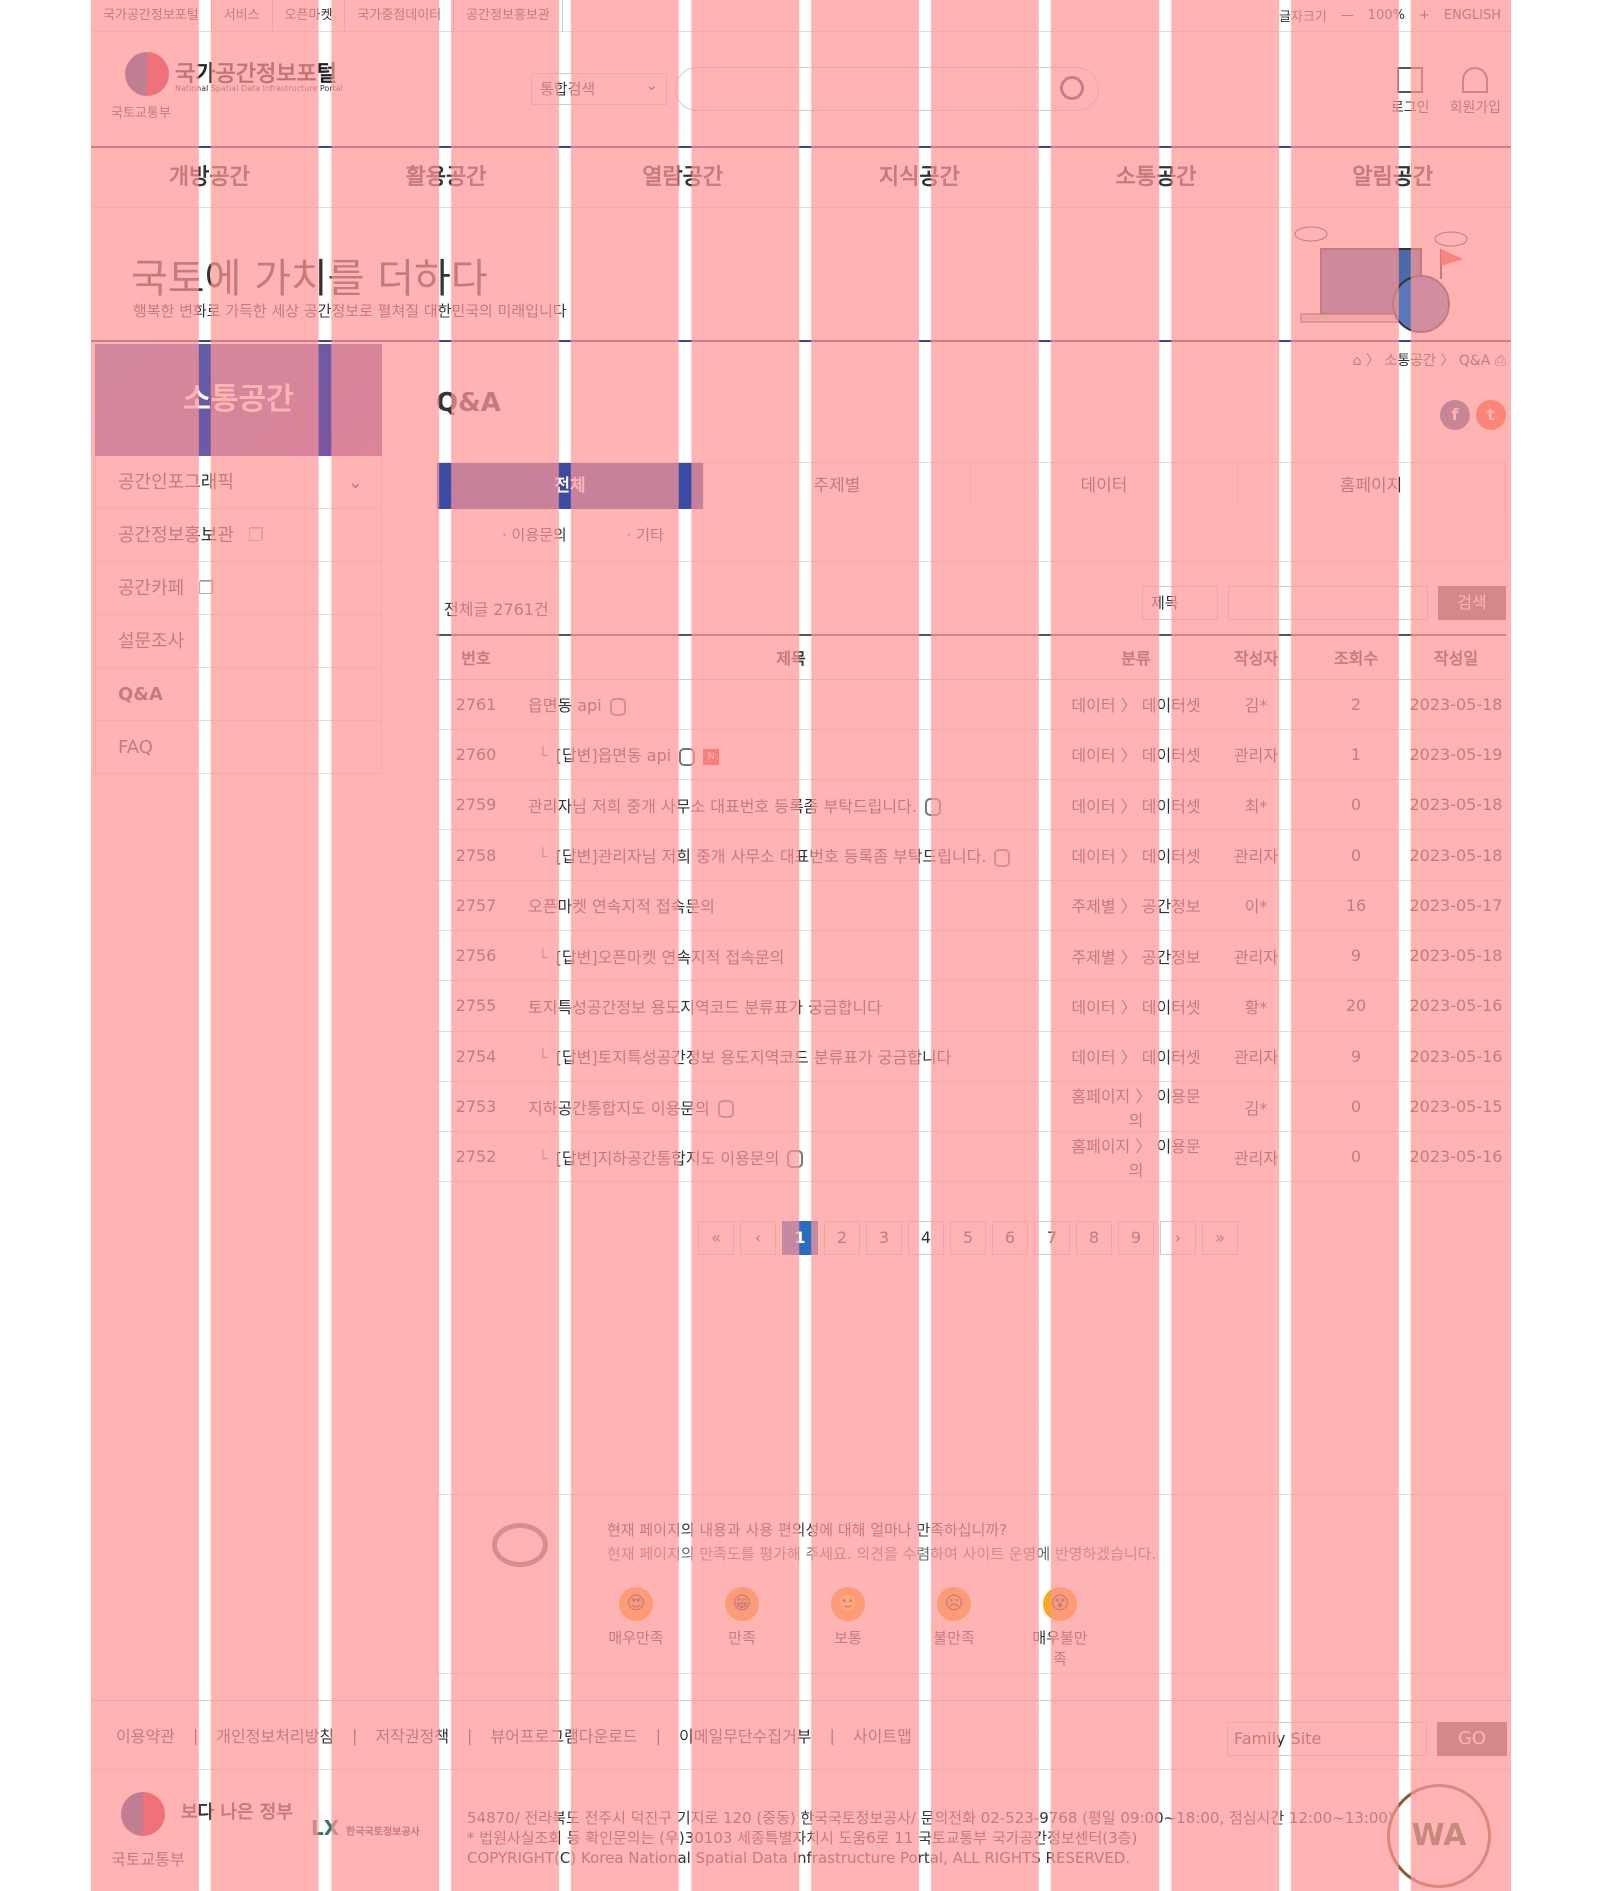 The image size is (1600, 1891). I want to click on nav-comm-space: 소통공간, so click(1156, 177).